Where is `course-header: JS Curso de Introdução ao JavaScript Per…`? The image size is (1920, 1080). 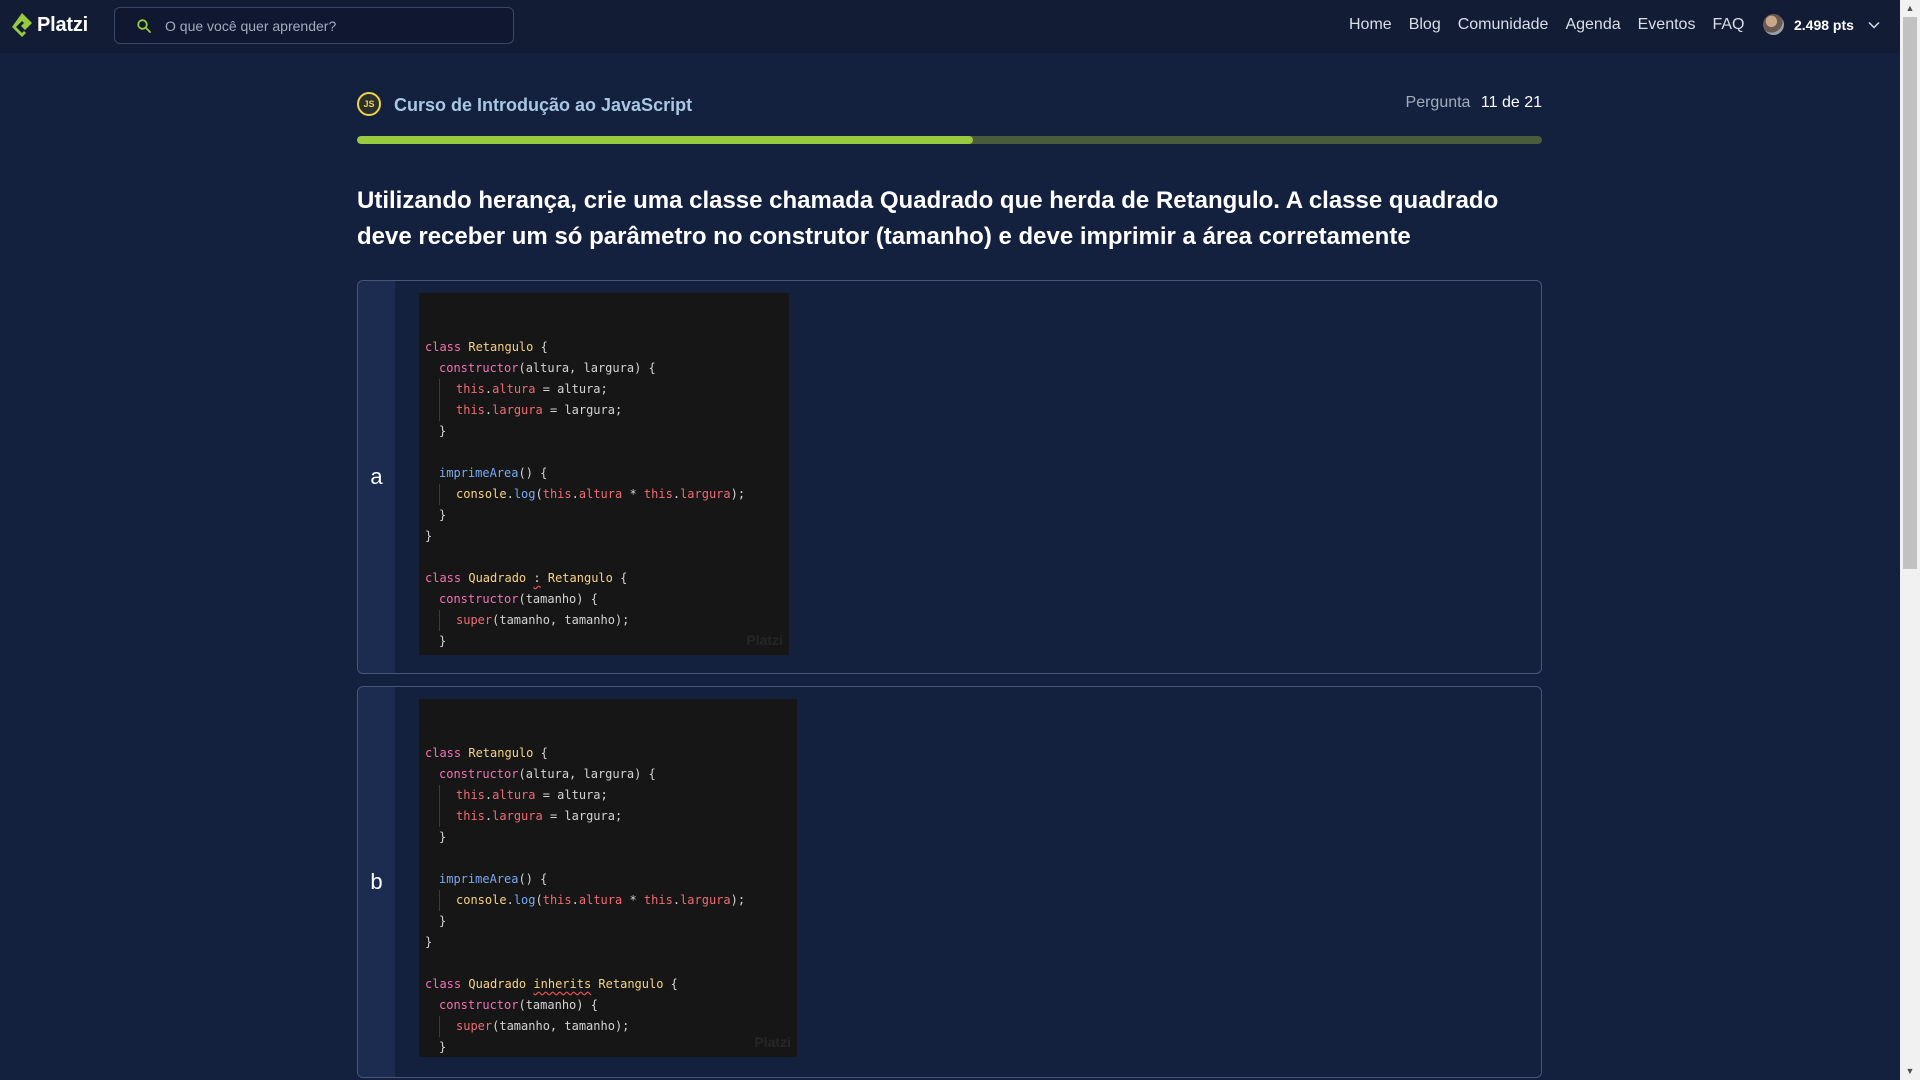
course-header: JS Curso de Introdução ao JavaScript Per… is located at coordinates (949, 107).